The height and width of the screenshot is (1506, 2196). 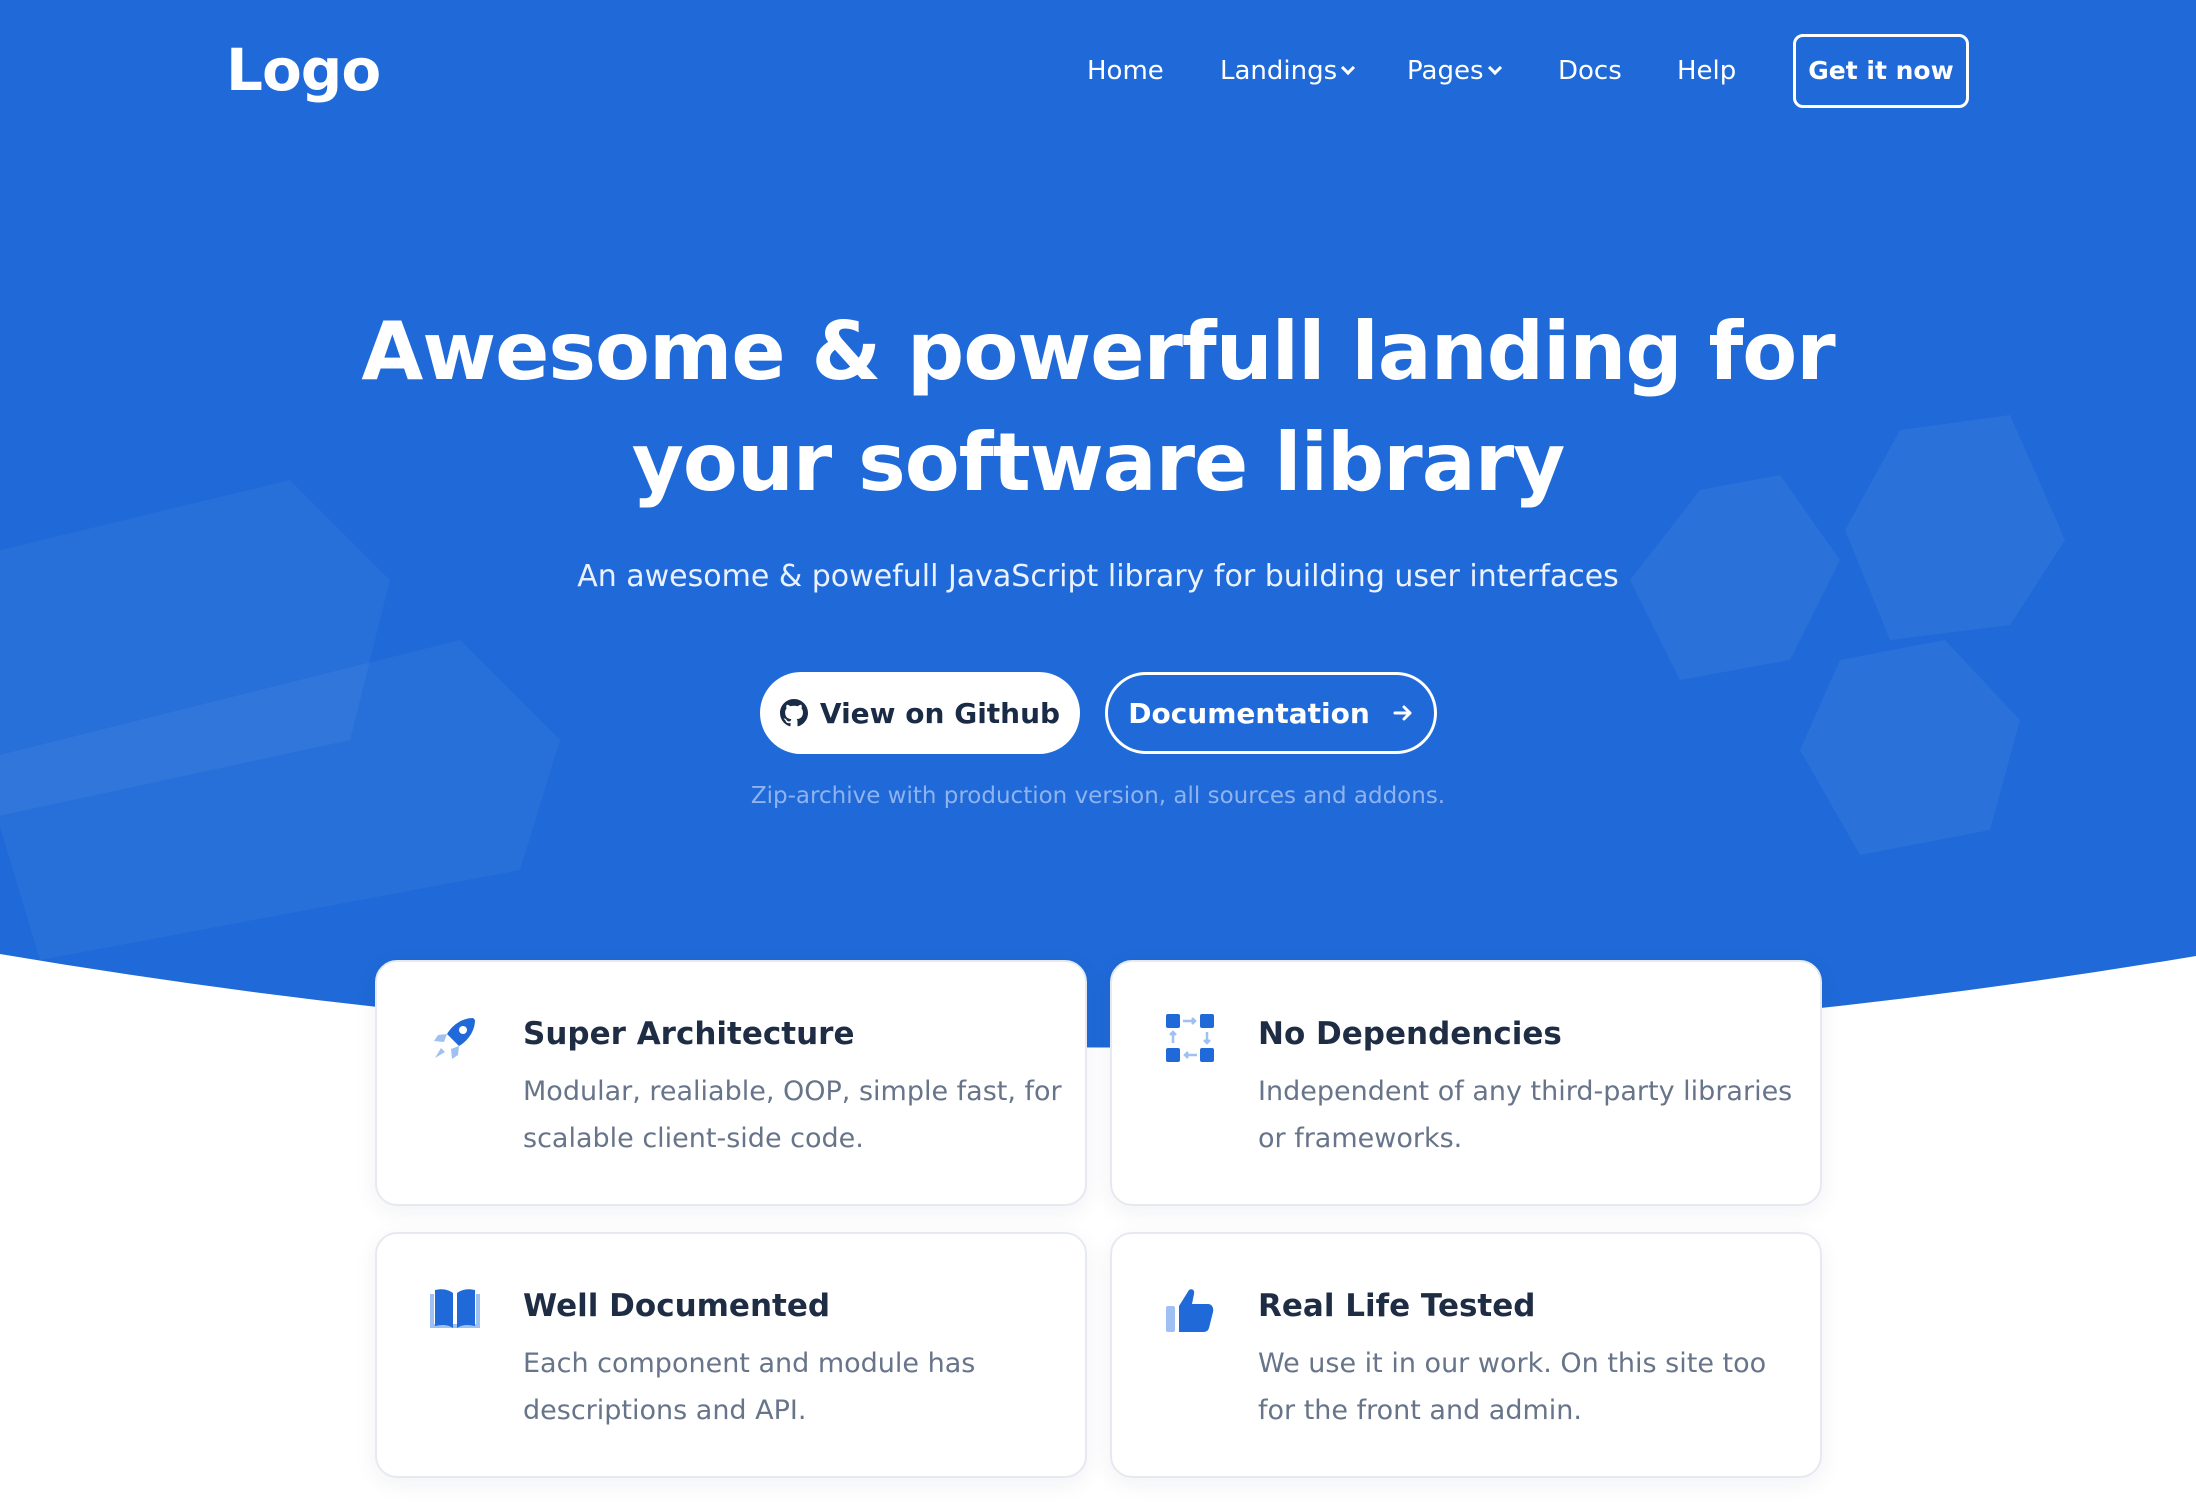 I want to click on github-button-label: View on Github, so click(x=940, y=713).